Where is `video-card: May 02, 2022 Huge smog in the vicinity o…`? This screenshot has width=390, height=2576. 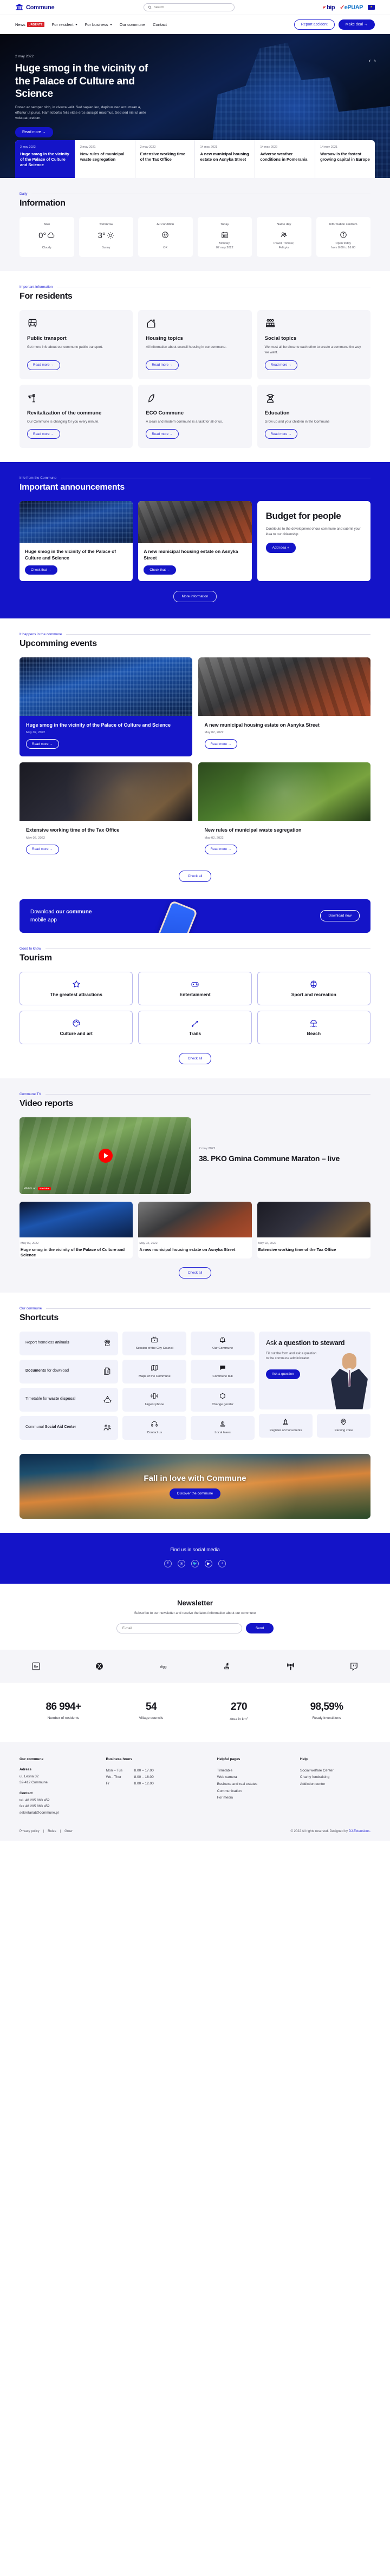
video-card: May 02, 2022 Huge smog in the vicinity o… is located at coordinates (76, 1230).